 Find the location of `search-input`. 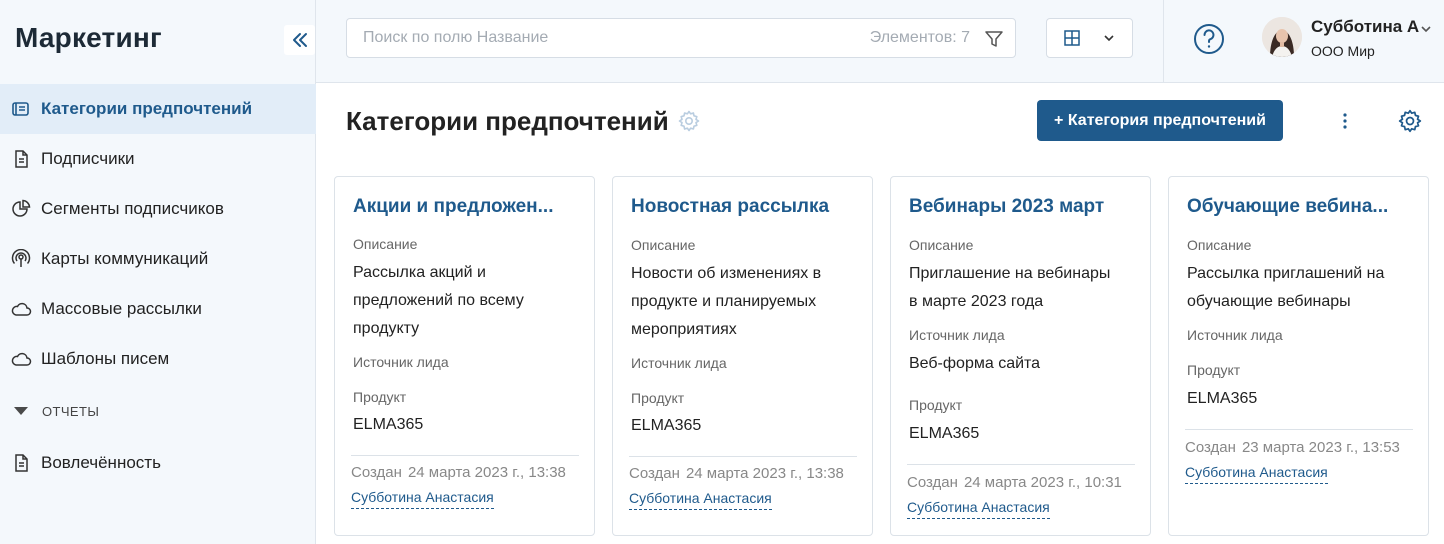

search-input is located at coordinates (597, 38).